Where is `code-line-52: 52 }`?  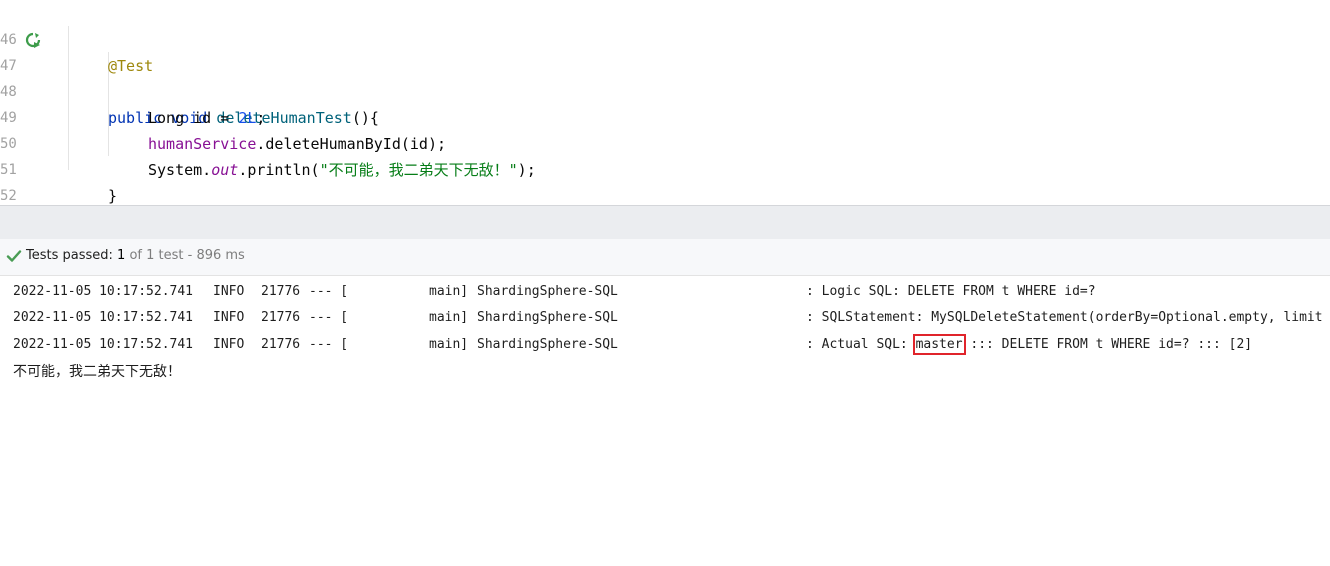 code-line-52: 52 } is located at coordinates (665, 194).